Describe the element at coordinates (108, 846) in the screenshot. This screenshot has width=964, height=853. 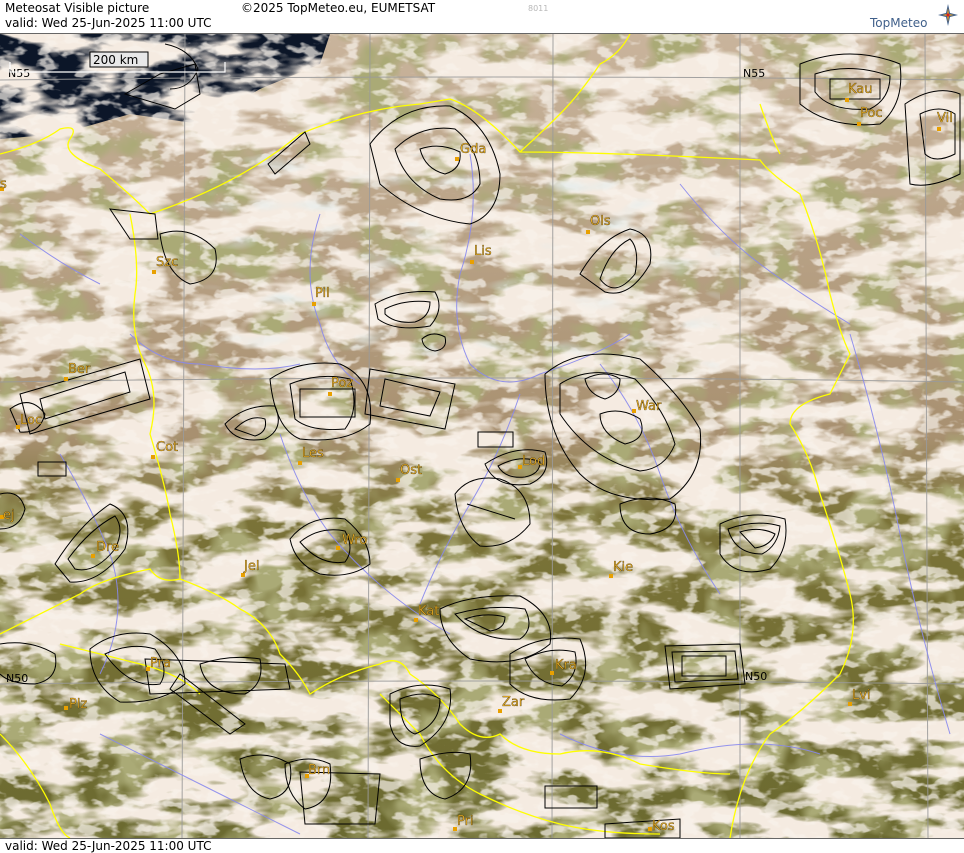
I see `footer-valid-time: valid: Wed 25-Jun-2025 11:00 UTC` at that location.